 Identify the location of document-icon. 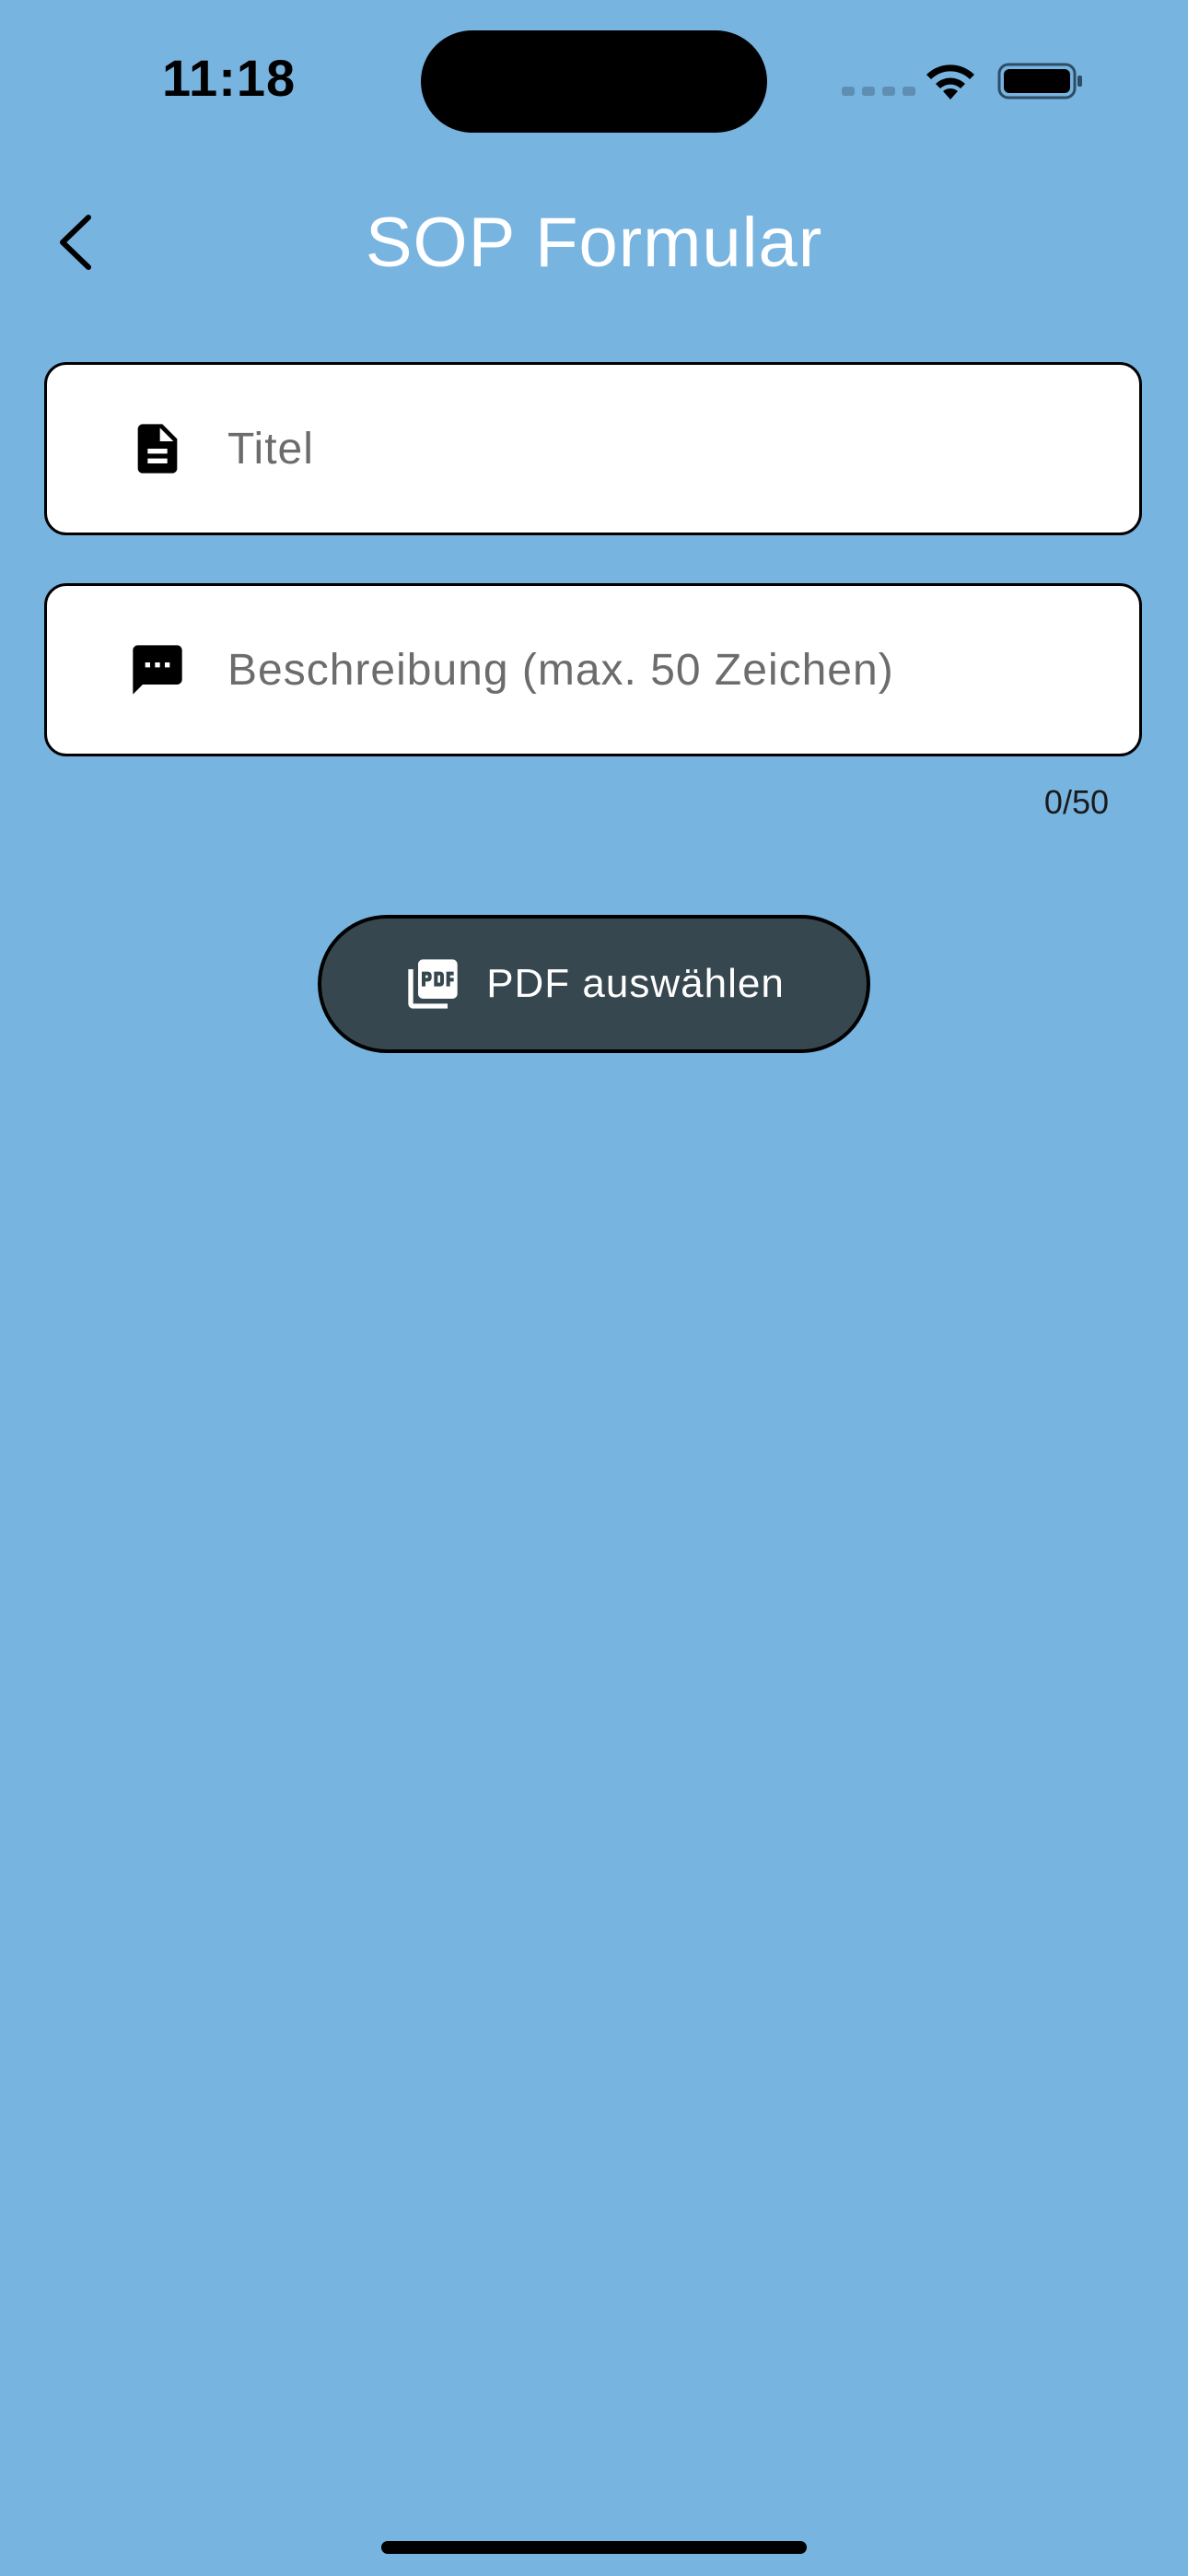
(157, 449).